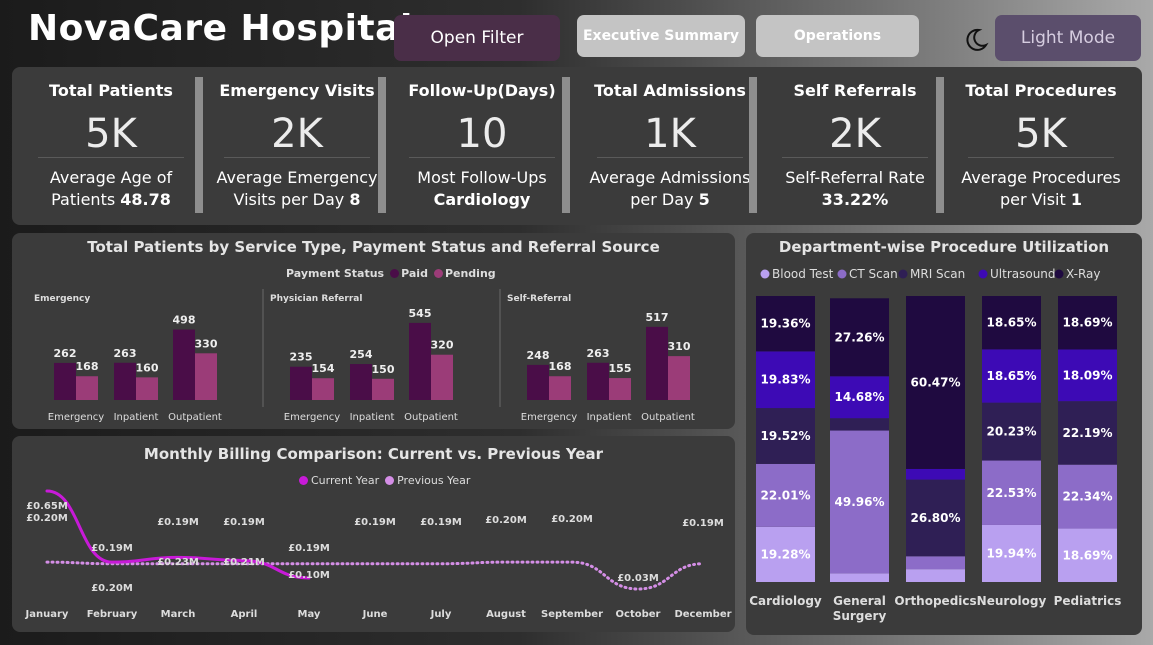 This screenshot has width=1153, height=645. Describe the element at coordinates (609, 417) in the screenshot. I see `x-tick-label: Inpatient` at that location.